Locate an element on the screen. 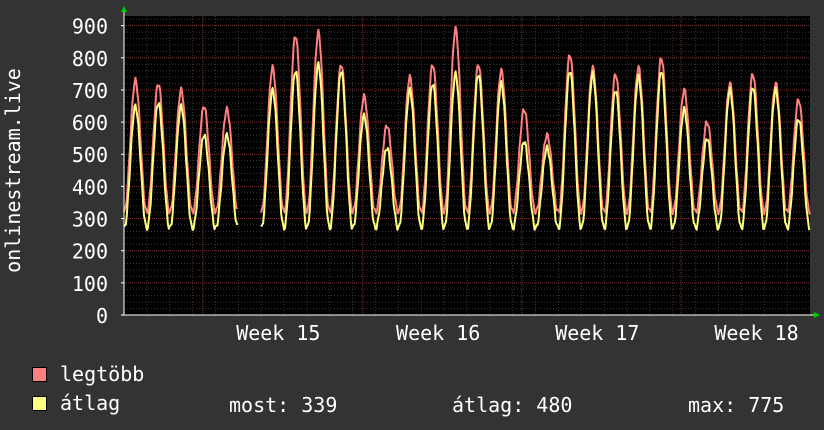 The height and width of the screenshot is (430, 824). stat-average-label: átlag: is located at coordinates (488, 405).